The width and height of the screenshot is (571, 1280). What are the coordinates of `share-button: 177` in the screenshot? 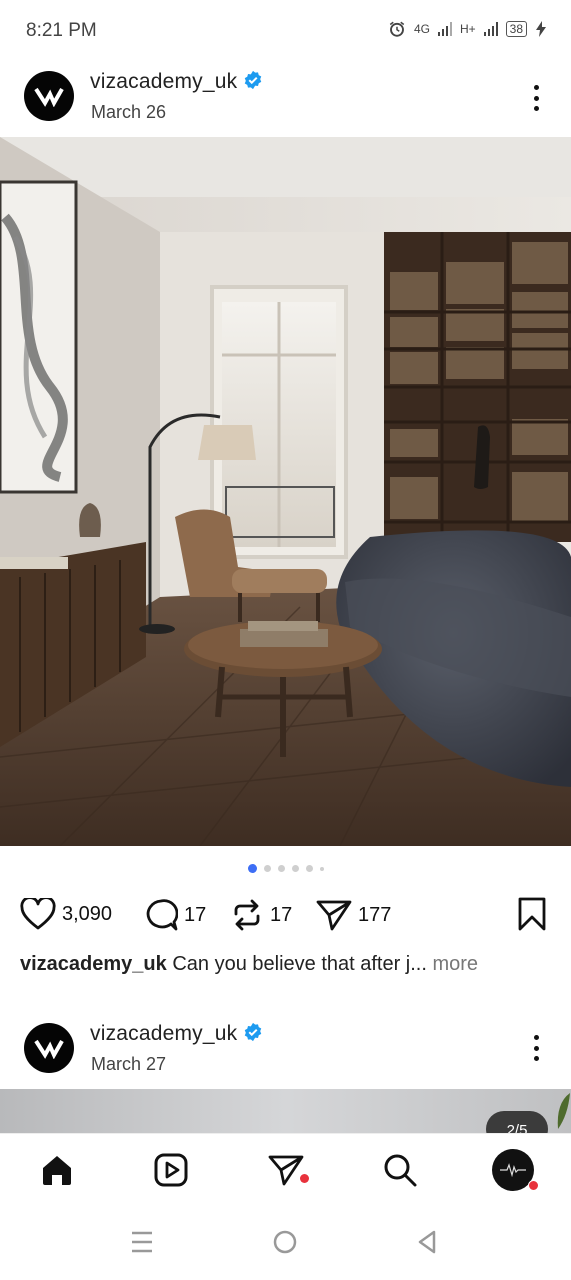 It's located at (353, 915).